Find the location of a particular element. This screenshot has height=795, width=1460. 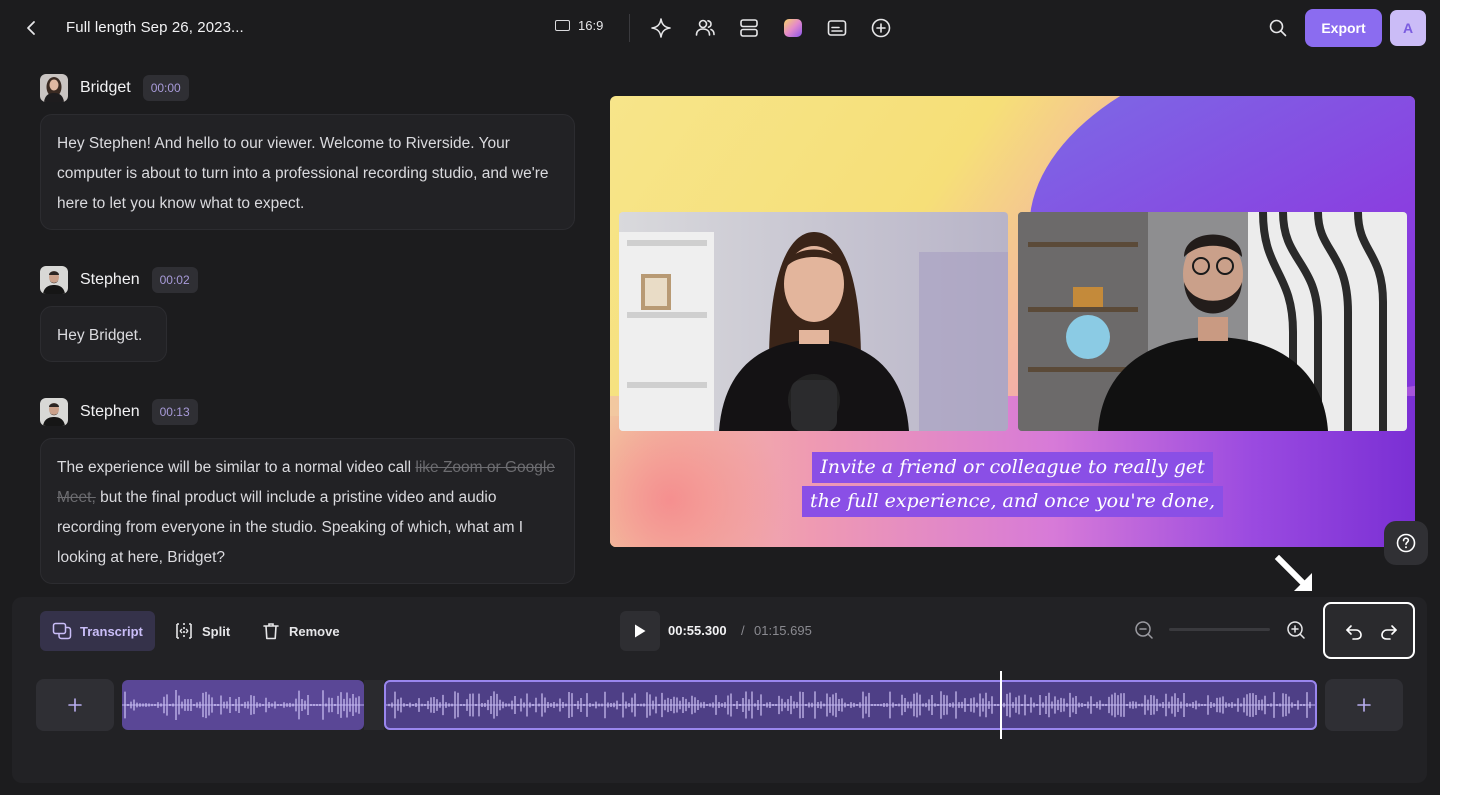

speakers-icon is located at coordinates (705, 28).